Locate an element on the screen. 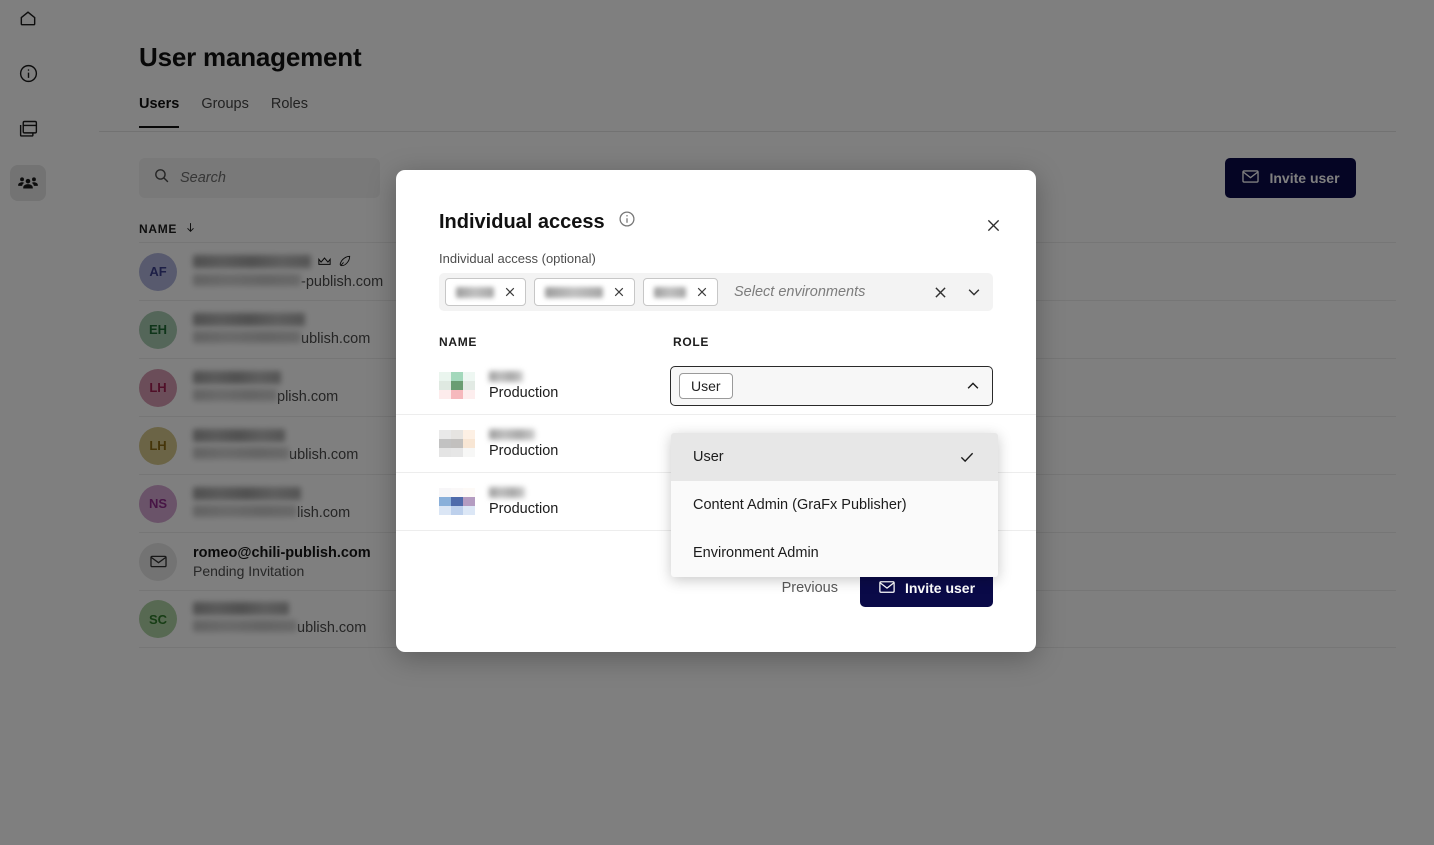  chevron-down-icon is located at coordinates (974, 292).